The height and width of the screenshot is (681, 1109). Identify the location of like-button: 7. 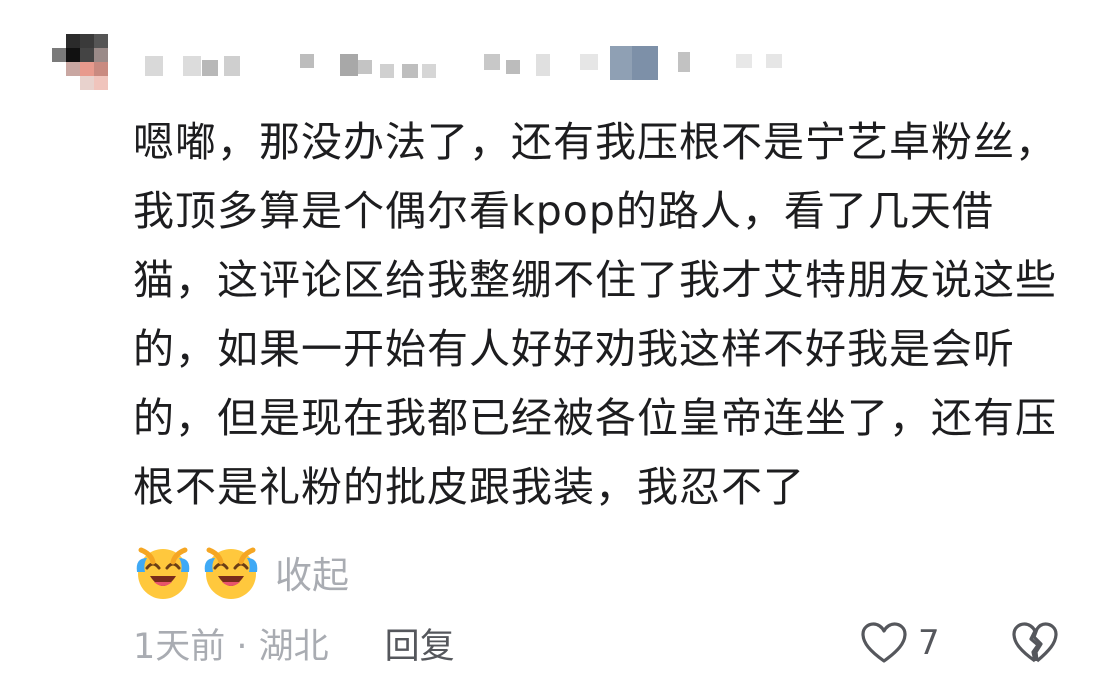
(900, 643).